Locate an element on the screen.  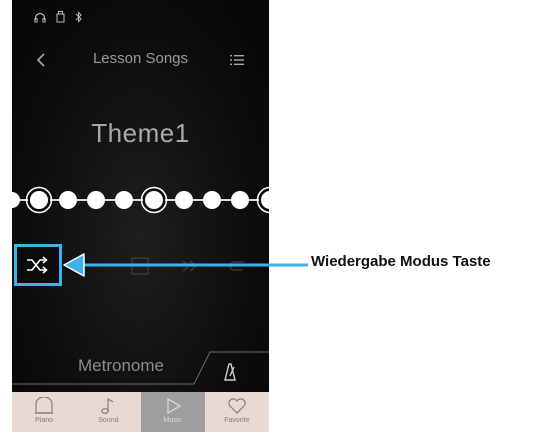
nav-tab-label: Piano is located at coordinates (44, 420).